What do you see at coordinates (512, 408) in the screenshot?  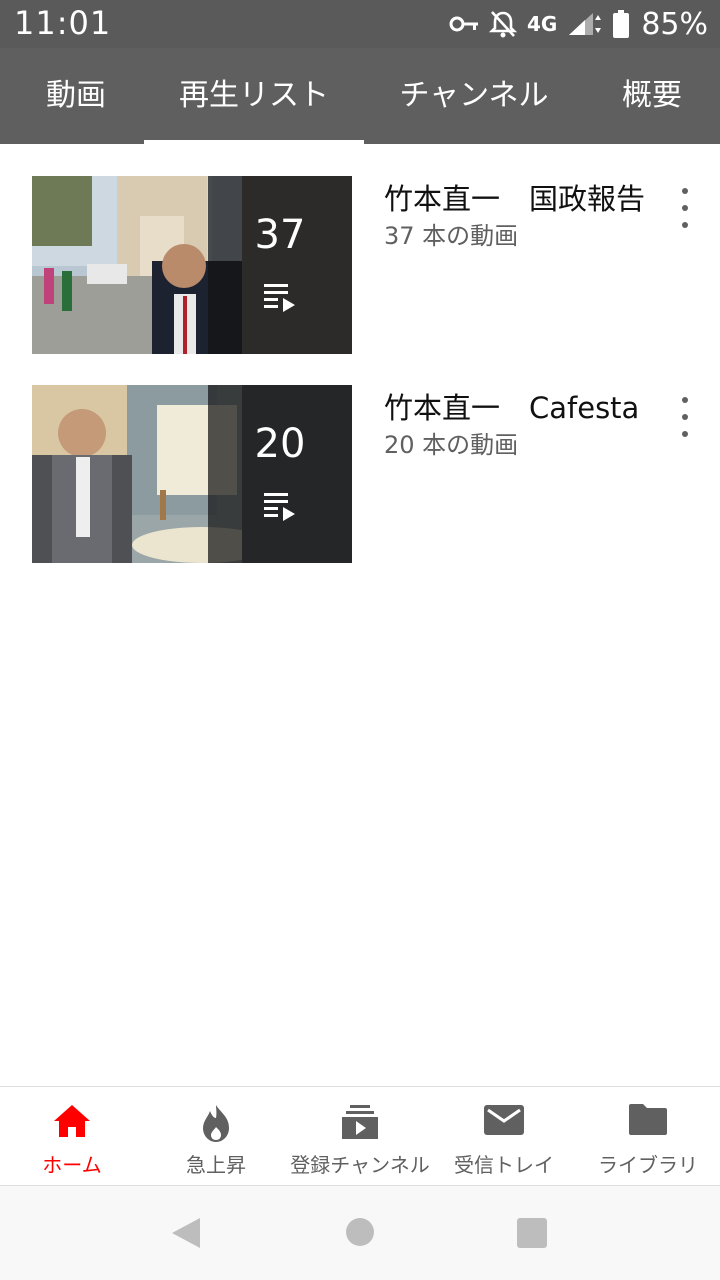 I see `playlist-title: 竹本直一 Cafesta` at bounding box center [512, 408].